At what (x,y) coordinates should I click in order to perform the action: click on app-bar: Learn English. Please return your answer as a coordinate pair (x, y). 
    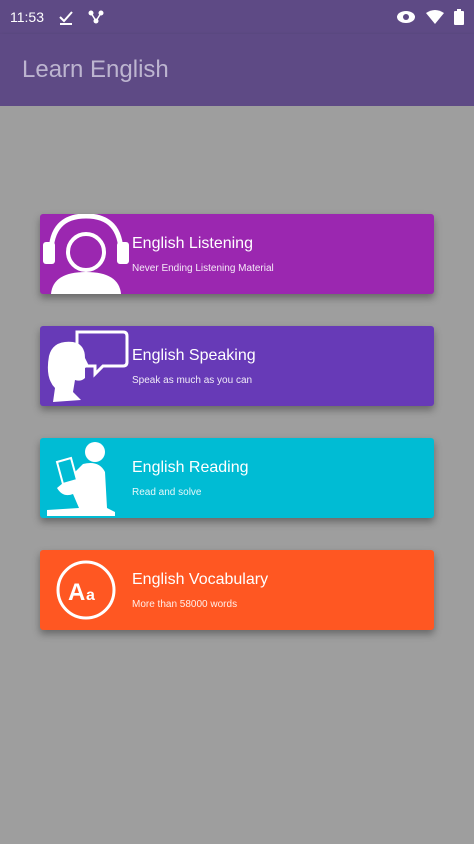
    Looking at the image, I should click on (237, 70).